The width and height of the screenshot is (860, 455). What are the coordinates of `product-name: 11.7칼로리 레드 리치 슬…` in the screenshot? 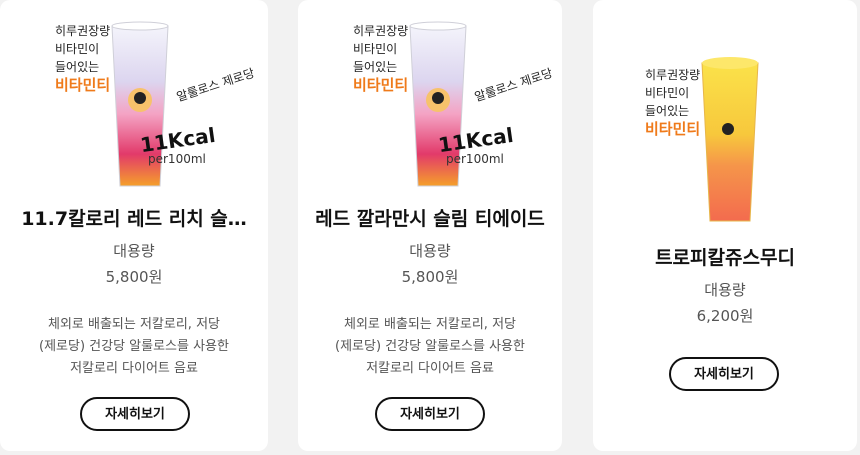 It's located at (134, 217).